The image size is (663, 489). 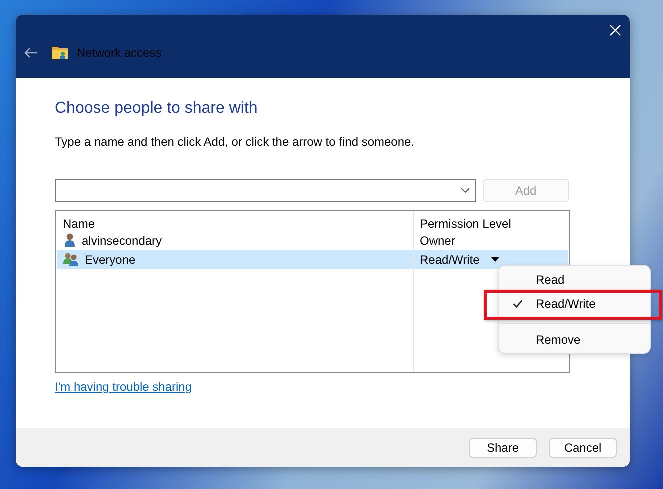 I want to click on name-combo-box, so click(x=265, y=190).